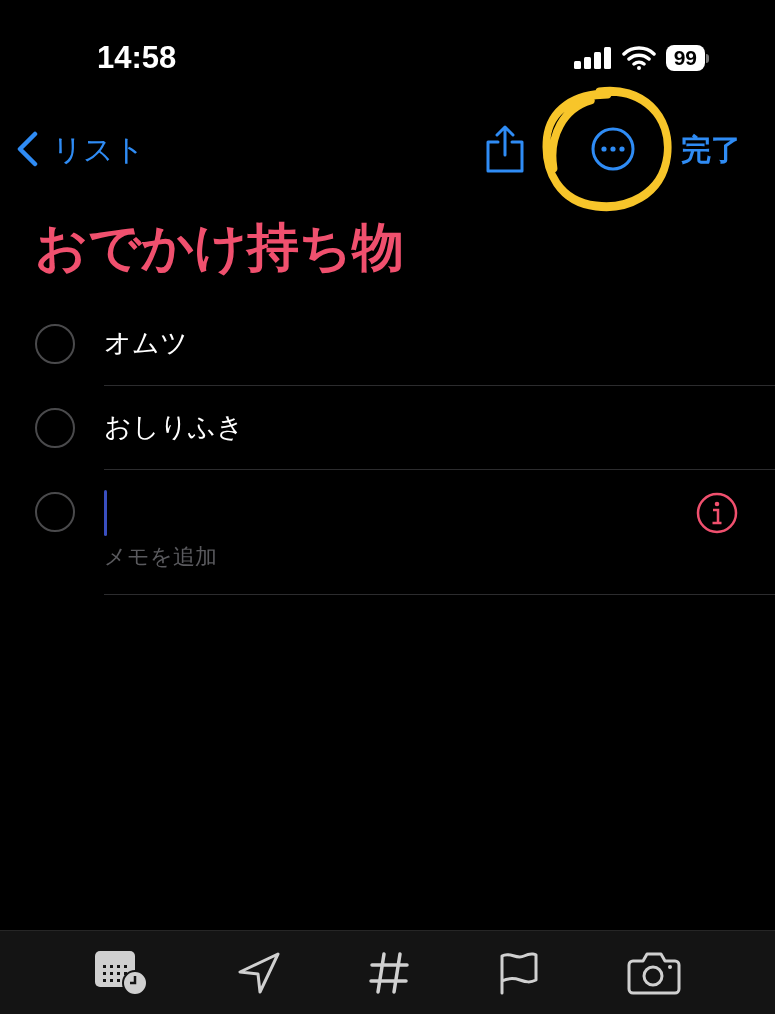 This screenshot has height=1014, width=775. Describe the element at coordinates (137, 57) in the screenshot. I see `status-time: 14:58` at that location.